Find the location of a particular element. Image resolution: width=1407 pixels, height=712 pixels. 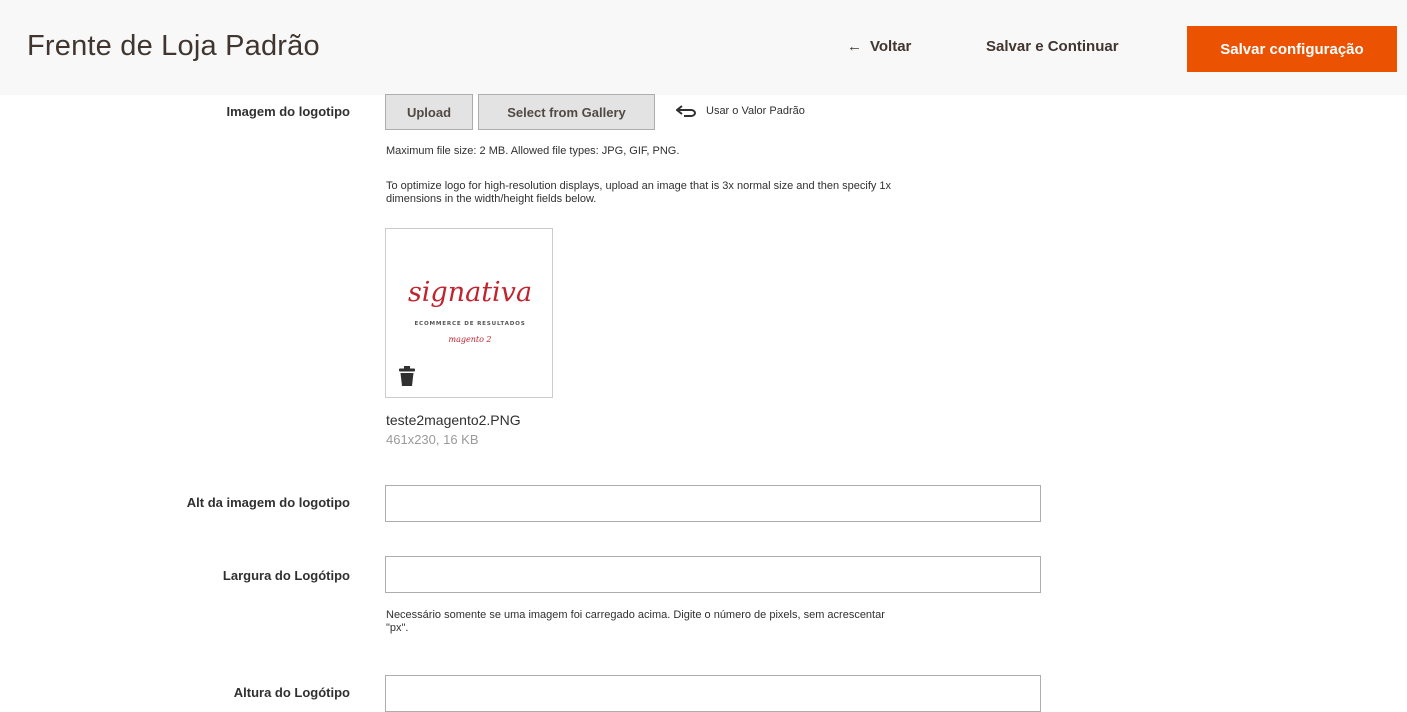

logo-height-label: Altura do Logótipo is located at coordinates (291, 692).